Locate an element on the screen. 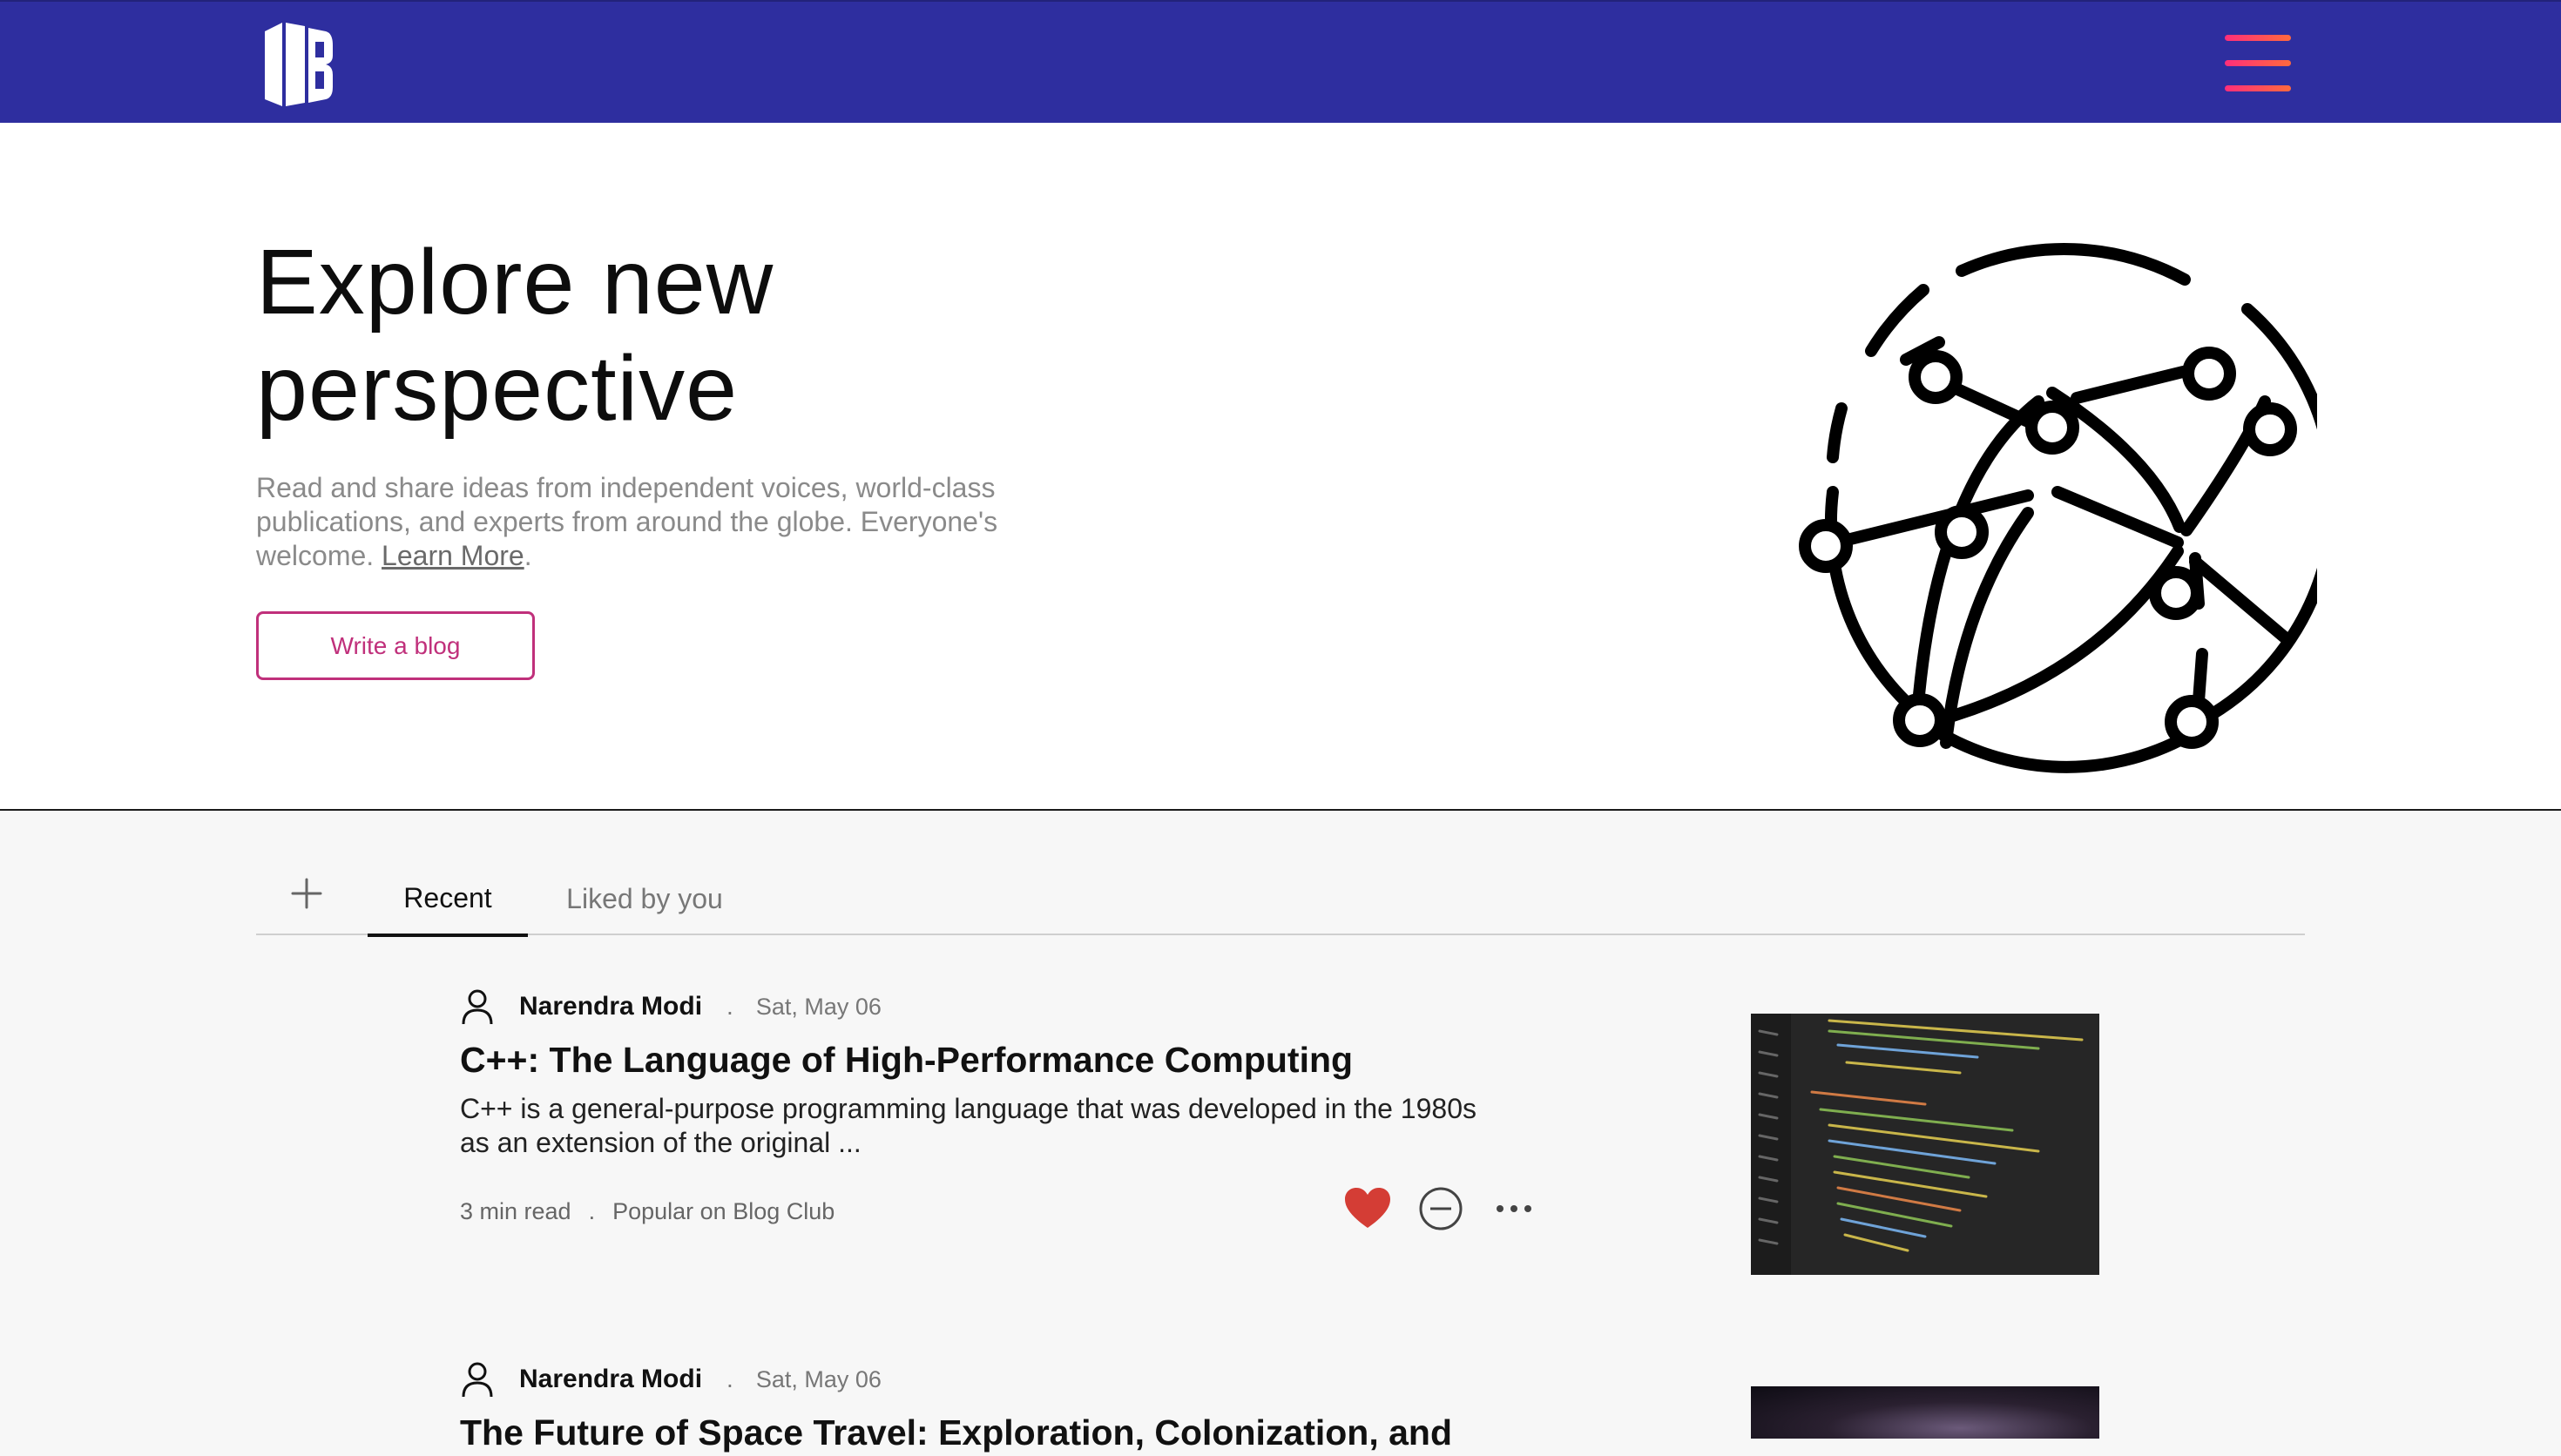  write-blog-button: Write a blog is located at coordinates (395, 645).